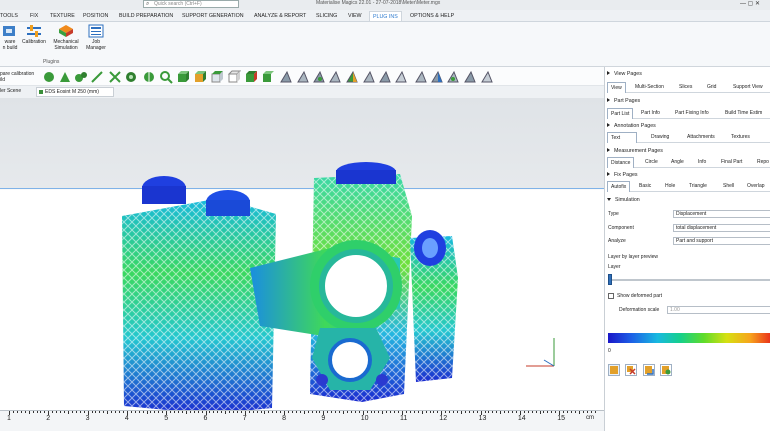  Describe the element at coordinates (66, 37) in the screenshot. I see `mechanical-simulation-button: Mechanical Simulation` at that location.